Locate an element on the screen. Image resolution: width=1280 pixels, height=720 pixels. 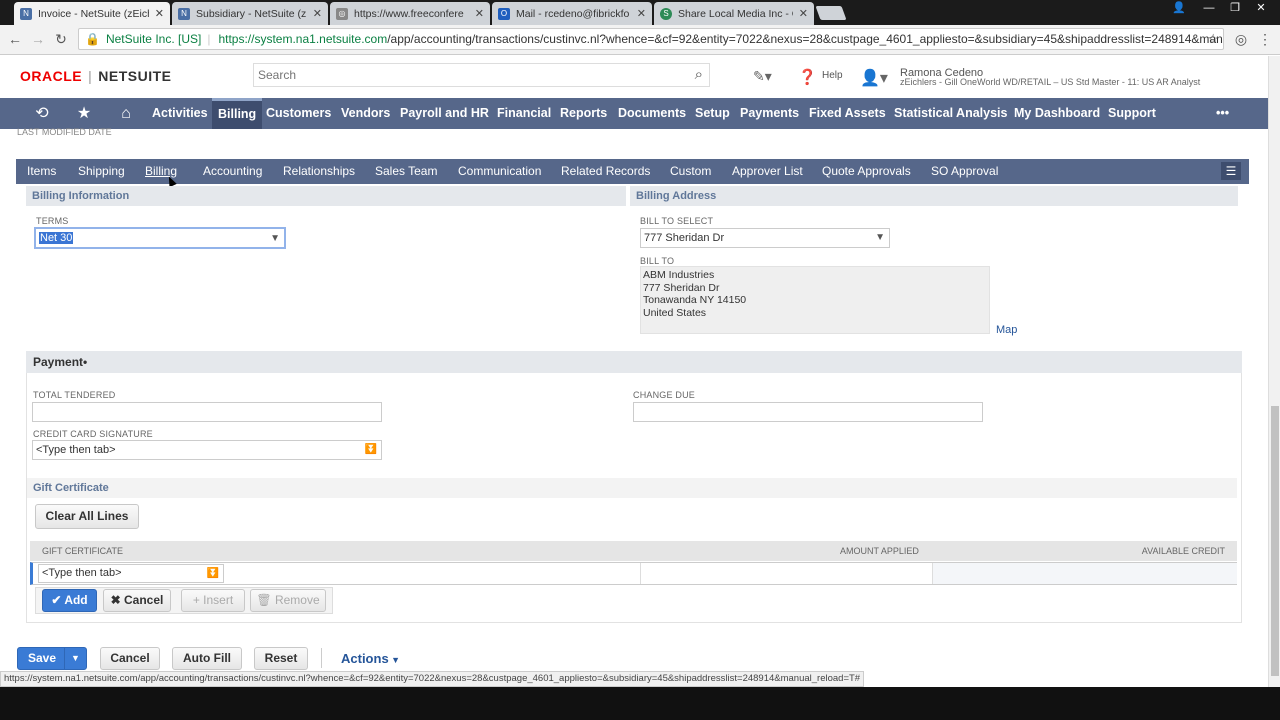
favorites-star-icon: ★ is located at coordinates (84, 113).